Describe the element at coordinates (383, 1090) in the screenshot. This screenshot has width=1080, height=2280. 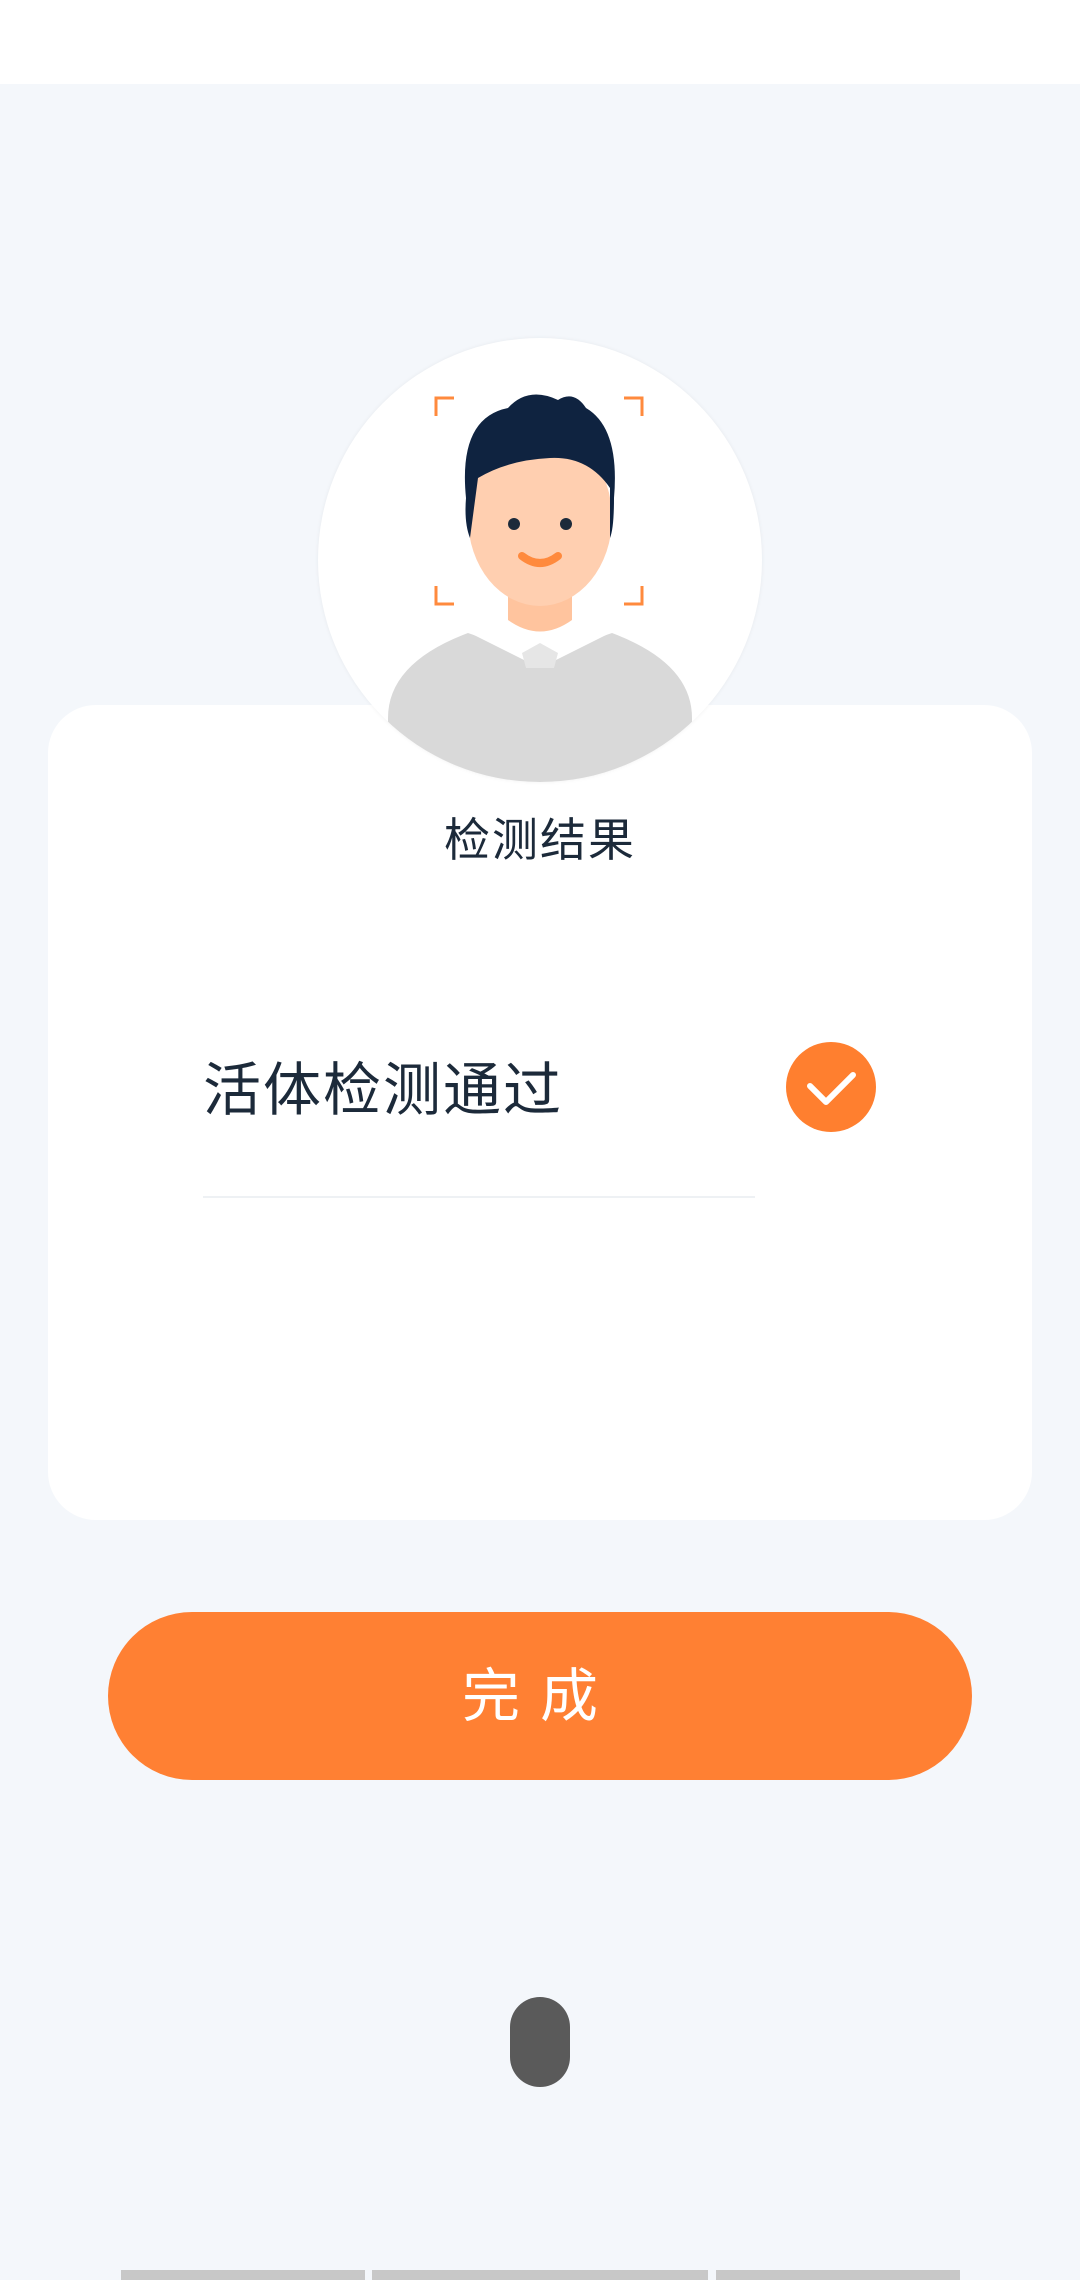
I see `liveness-status-text: 活体检测通过` at that location.